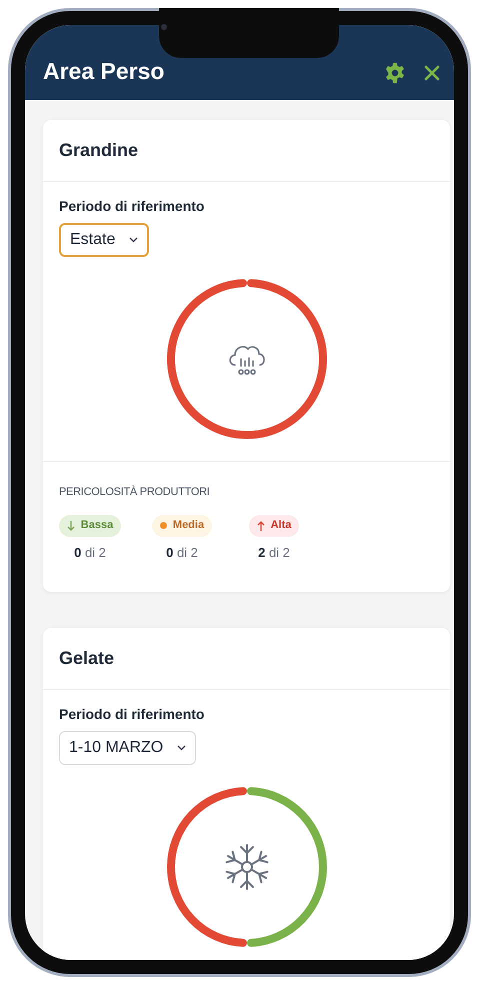 This screenshot has width=479, height=985. Describe the element at coordinates (274, 553) in the screenshot. I see `level-count: 2 di 2` at that location.